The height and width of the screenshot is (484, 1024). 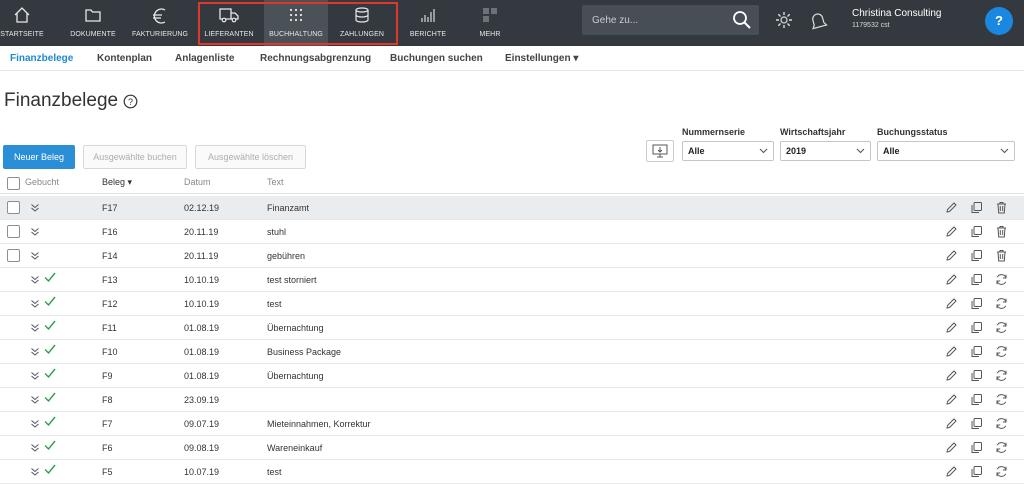 What do you see at coordinates (13, 183) in the screenshot?
I see `select-all-checkbox` at bounding box center [13, 183].